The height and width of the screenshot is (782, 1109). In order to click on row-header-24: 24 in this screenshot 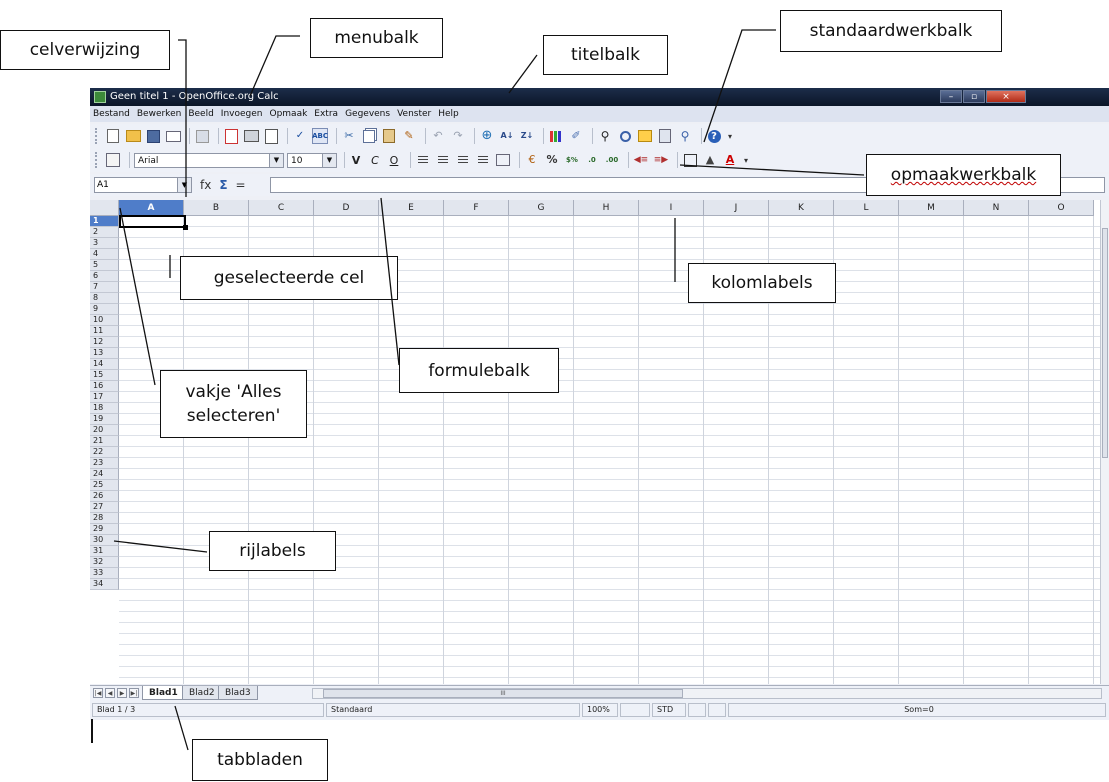, I will do `click(104, 474)`.